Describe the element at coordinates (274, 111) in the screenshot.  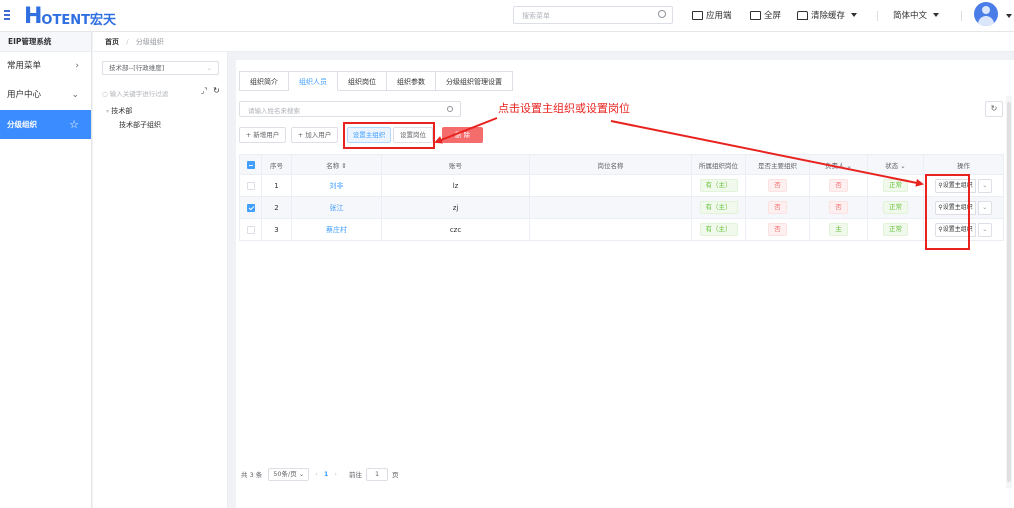
I see `member-search-placeholder: 请输入姓名来搜索` at that location.